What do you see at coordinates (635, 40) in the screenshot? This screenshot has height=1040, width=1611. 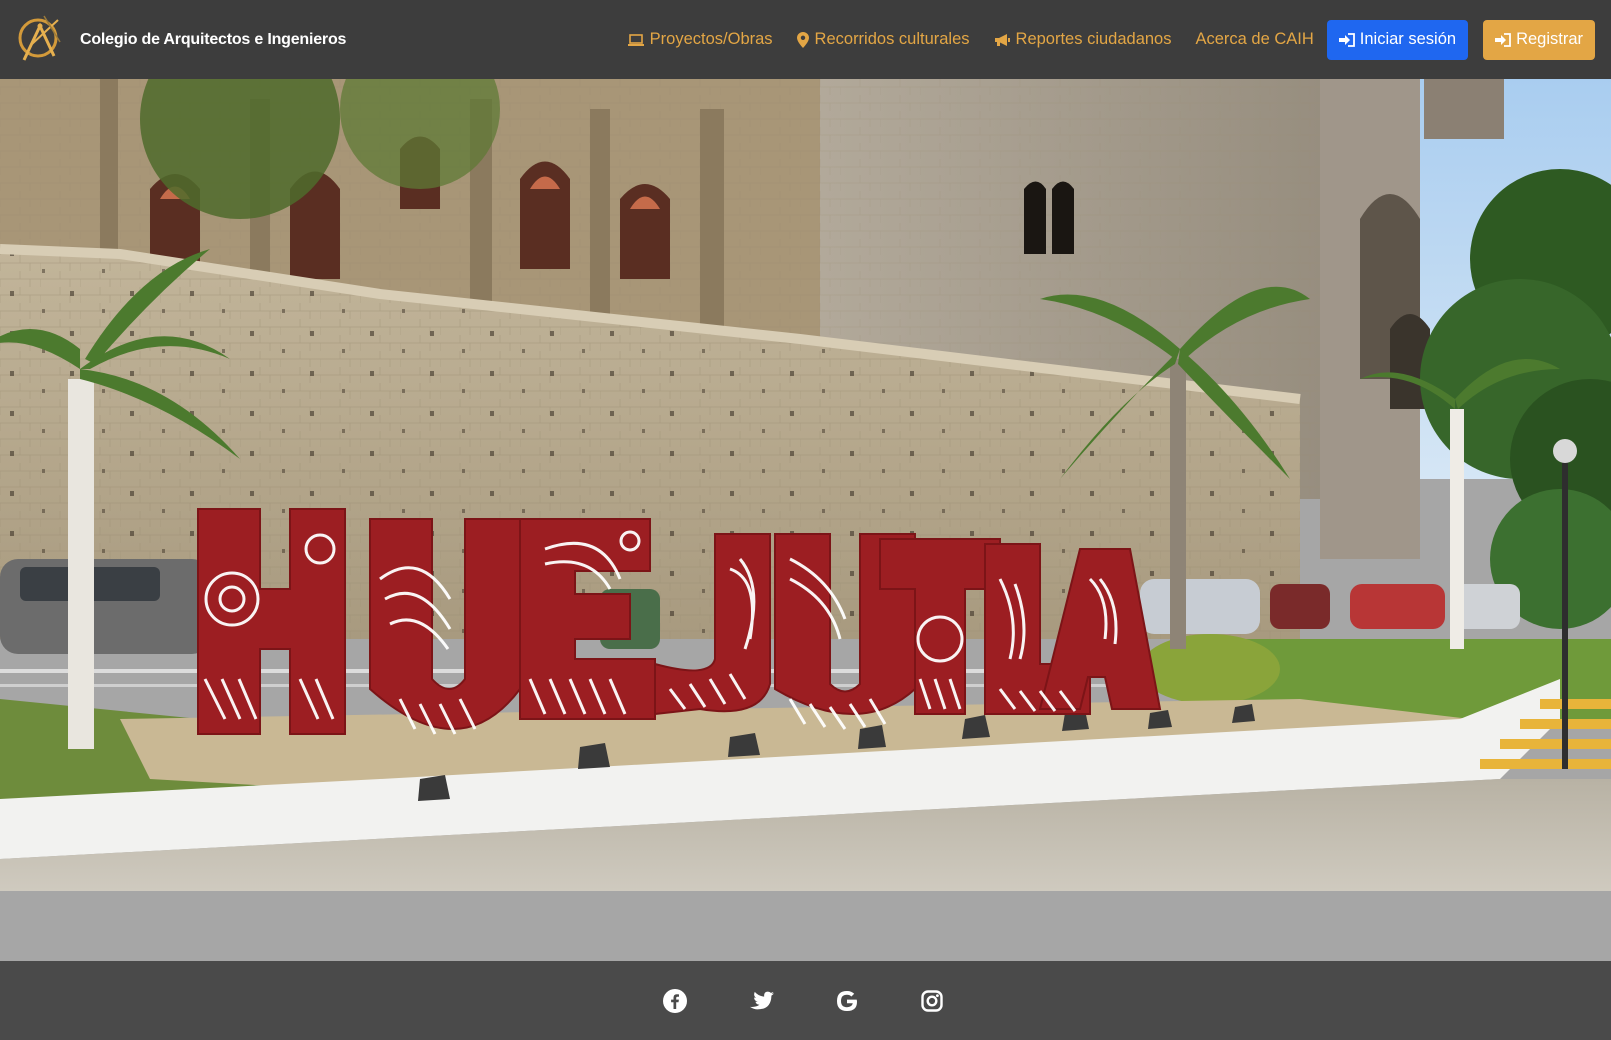 I see `laptop-icon` at bounding box center [635, 40].